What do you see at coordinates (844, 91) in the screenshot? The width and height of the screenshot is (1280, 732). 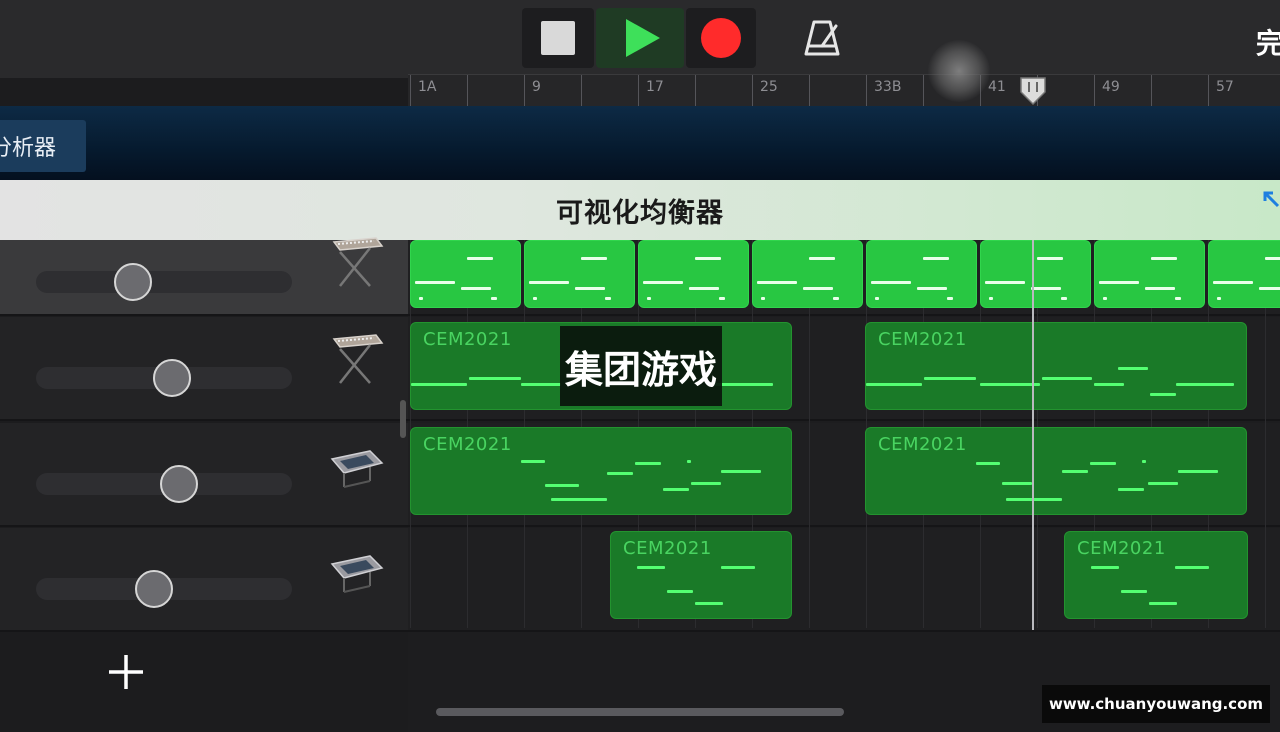 I see `timeline-ruler: 1A 9 17 25 33B 41 49 57` at bounding box center [844, 91].